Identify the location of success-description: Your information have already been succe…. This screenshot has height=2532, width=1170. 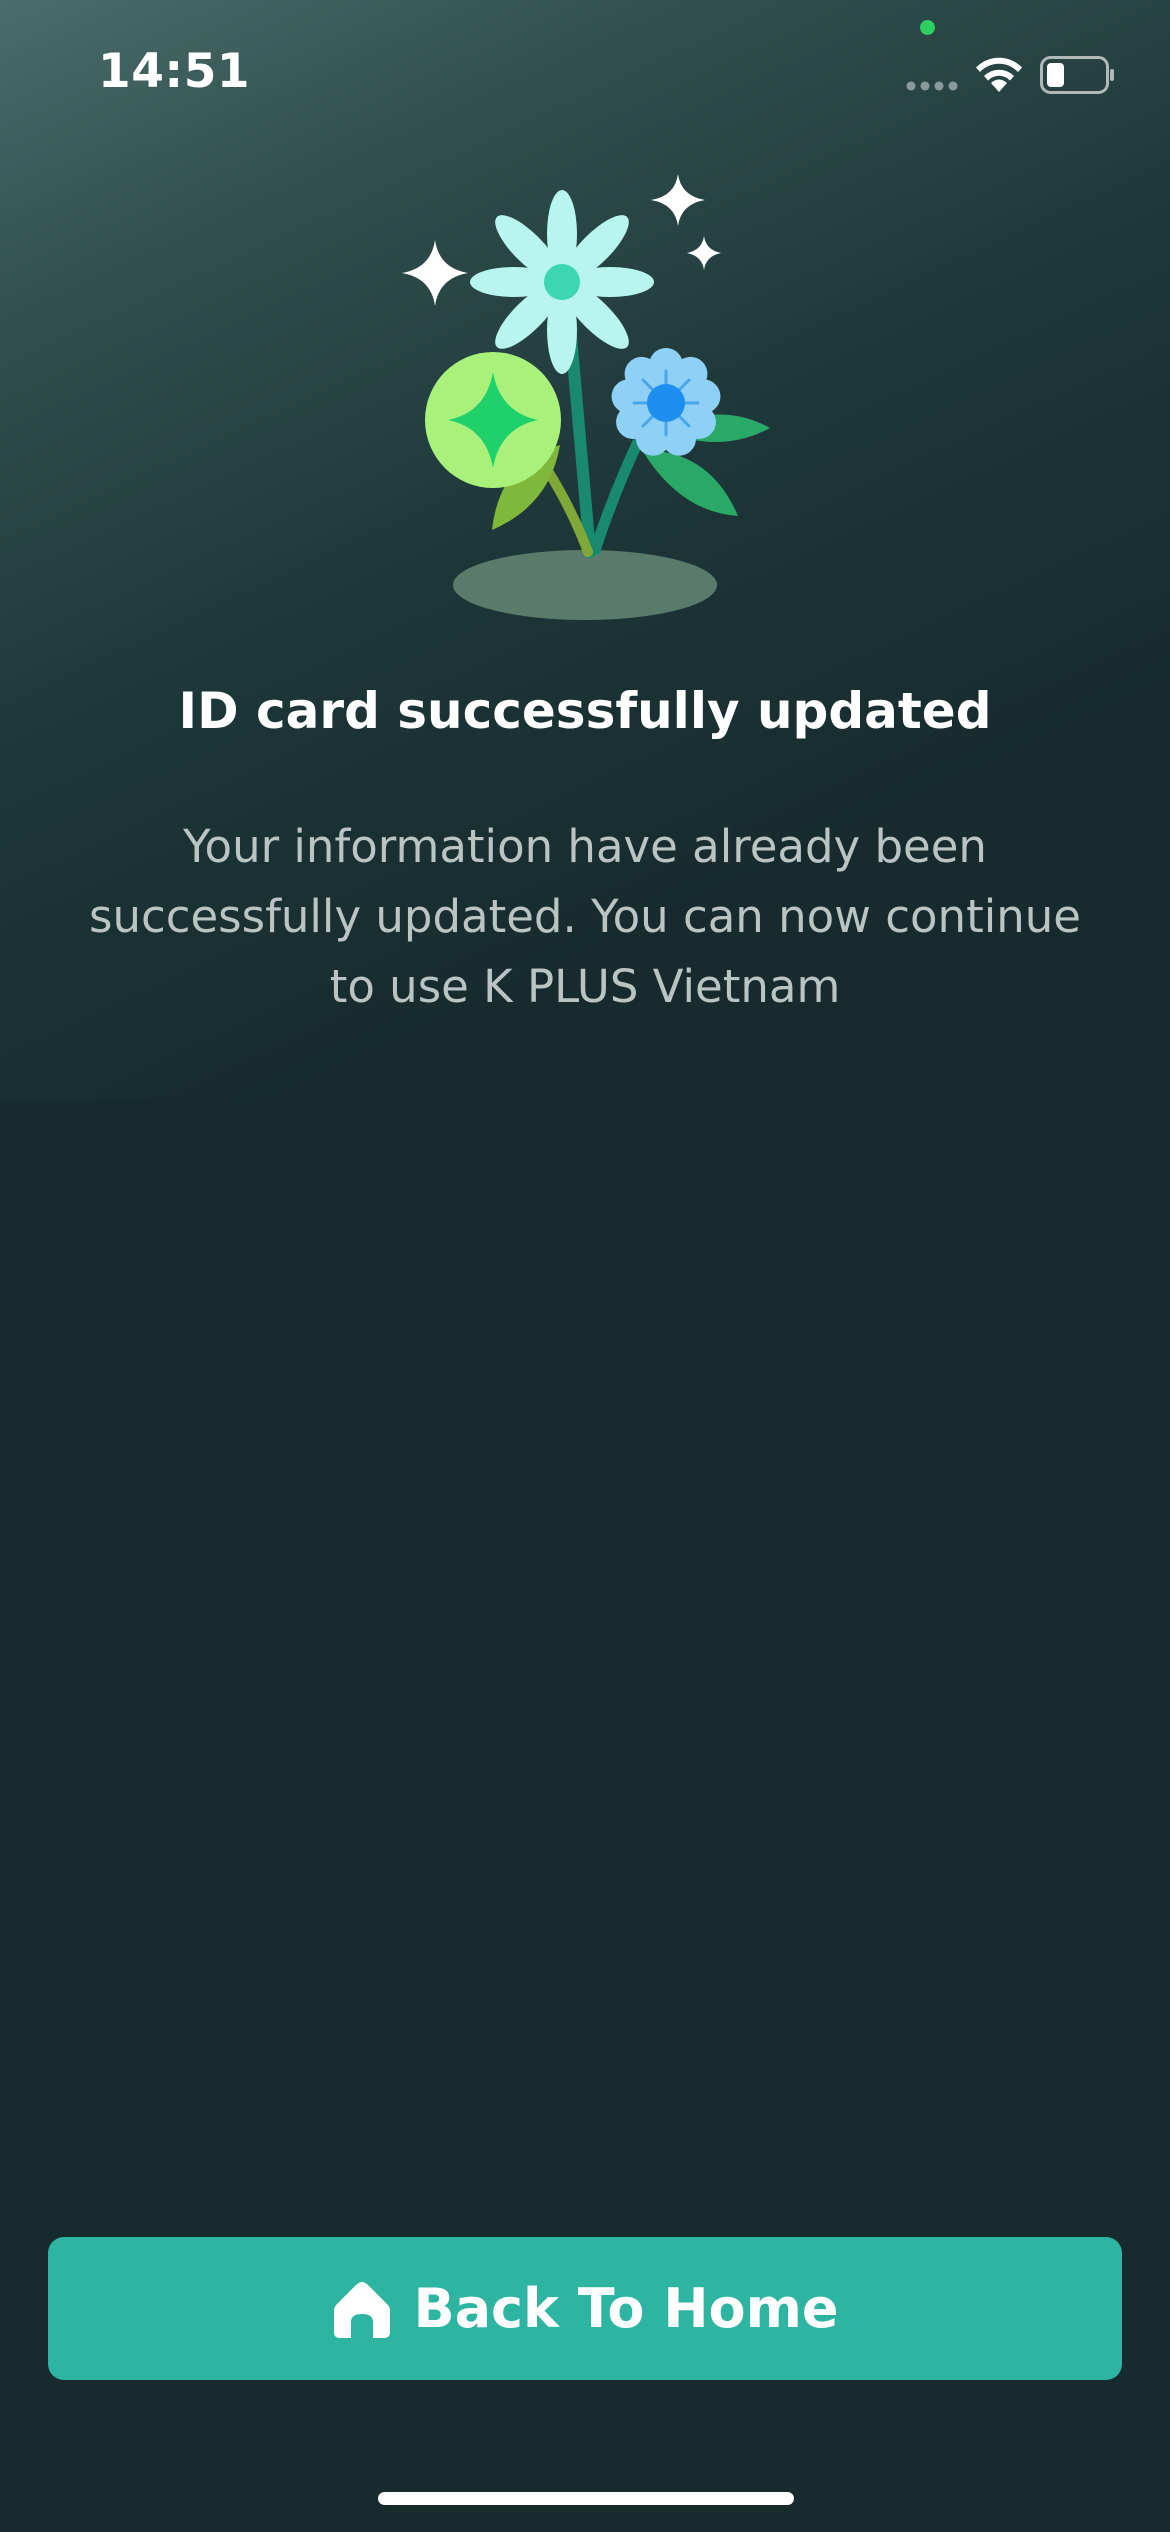
(585, 916).